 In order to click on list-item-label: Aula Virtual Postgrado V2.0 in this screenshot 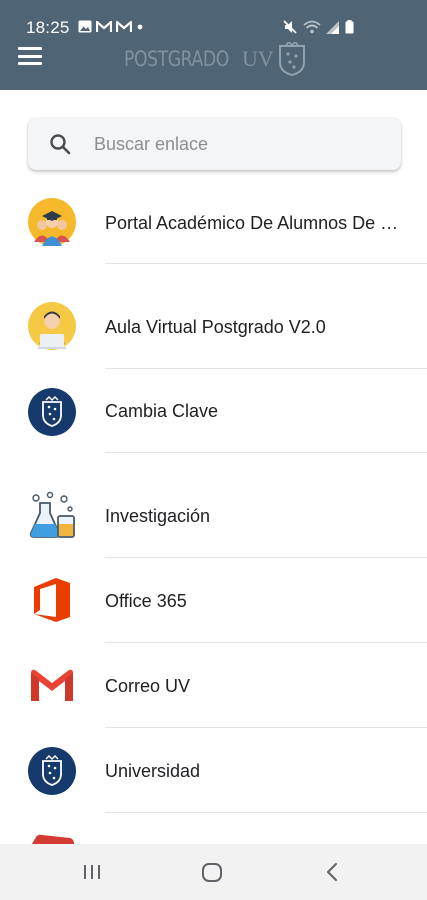, I will do `click(215, 327)`.